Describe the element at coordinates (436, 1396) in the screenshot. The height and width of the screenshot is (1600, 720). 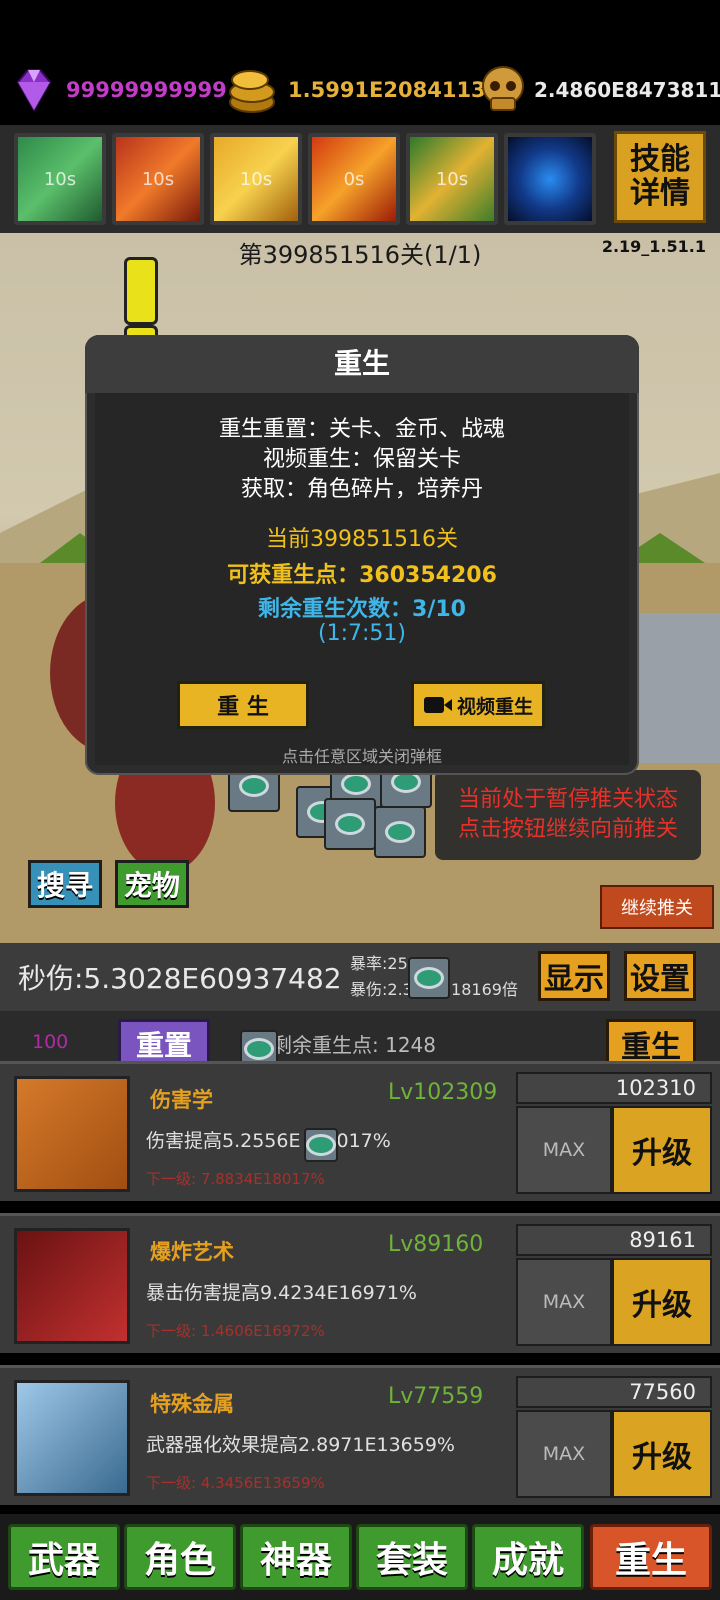
I see `upgrade-level: Lv77559` at that location.